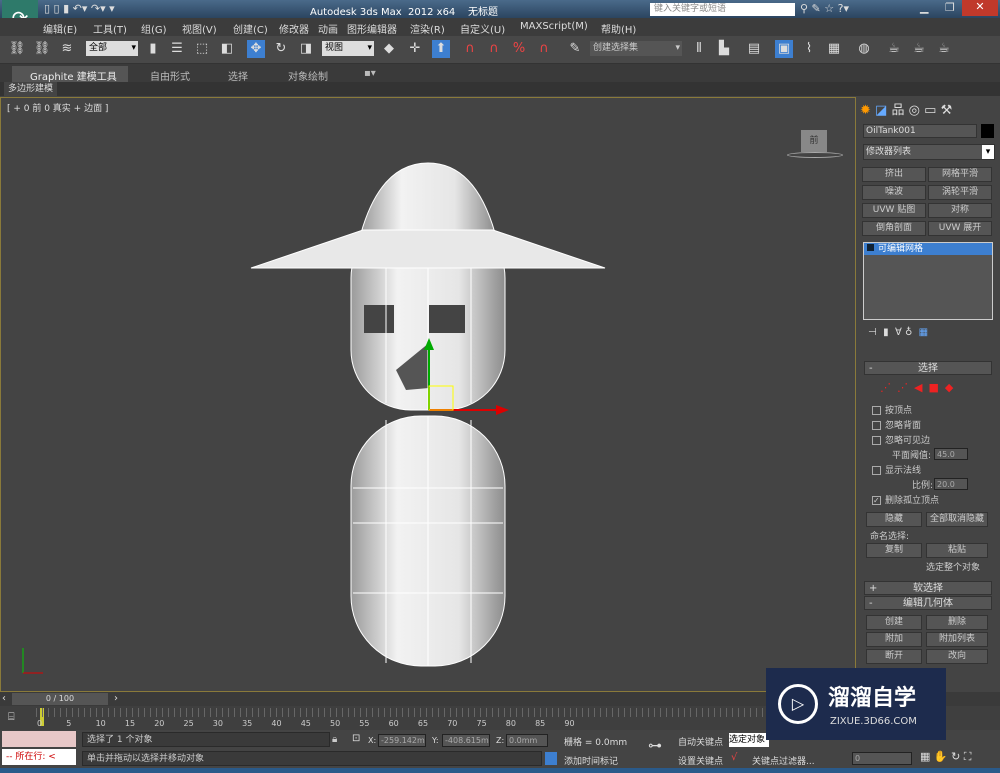 The image size is (1000, 773). What do you see at coordinates (281, 49) in the screenshot?
I see `select-rotate-icon: ↻` at bounding box center [281, 49].